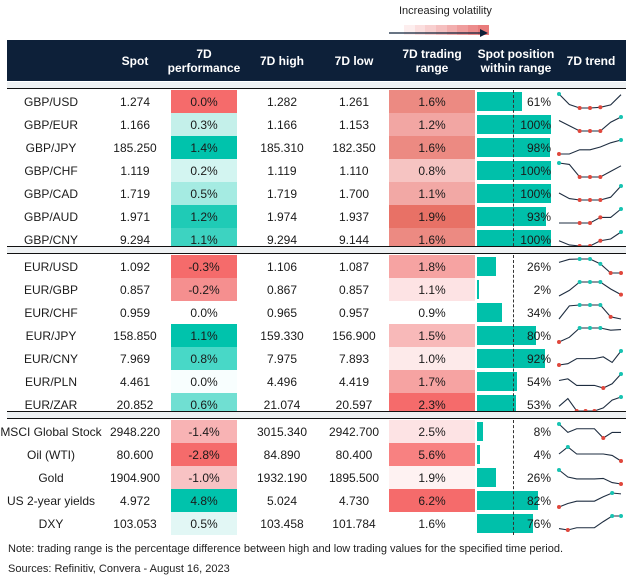 This screenshot has height=583, width=630. What do you see at coordinates (354, 523) in the screenshot?
I see `low-value: 101.784` at bounding box center [354, 523].